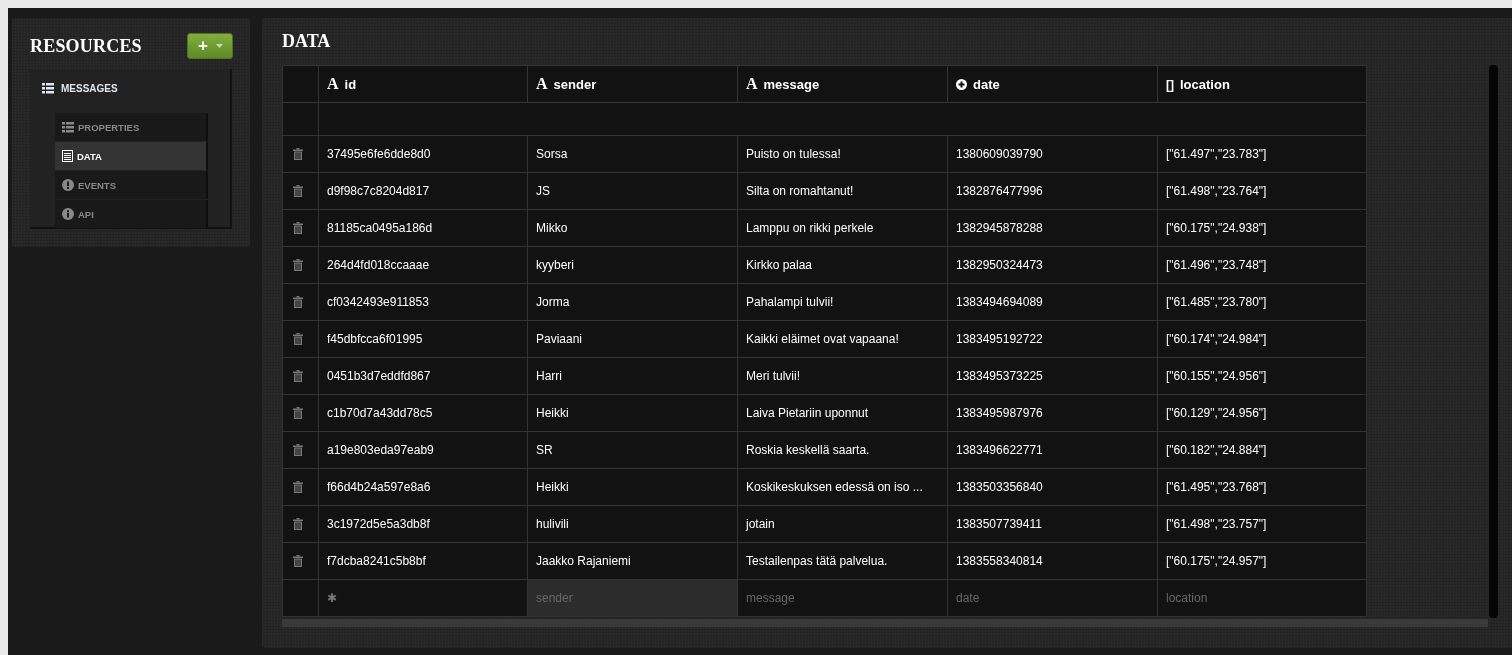 The width and height of the screenshot is (1512, 655). I want to click on table-cell: Harri, so click(632, 376).